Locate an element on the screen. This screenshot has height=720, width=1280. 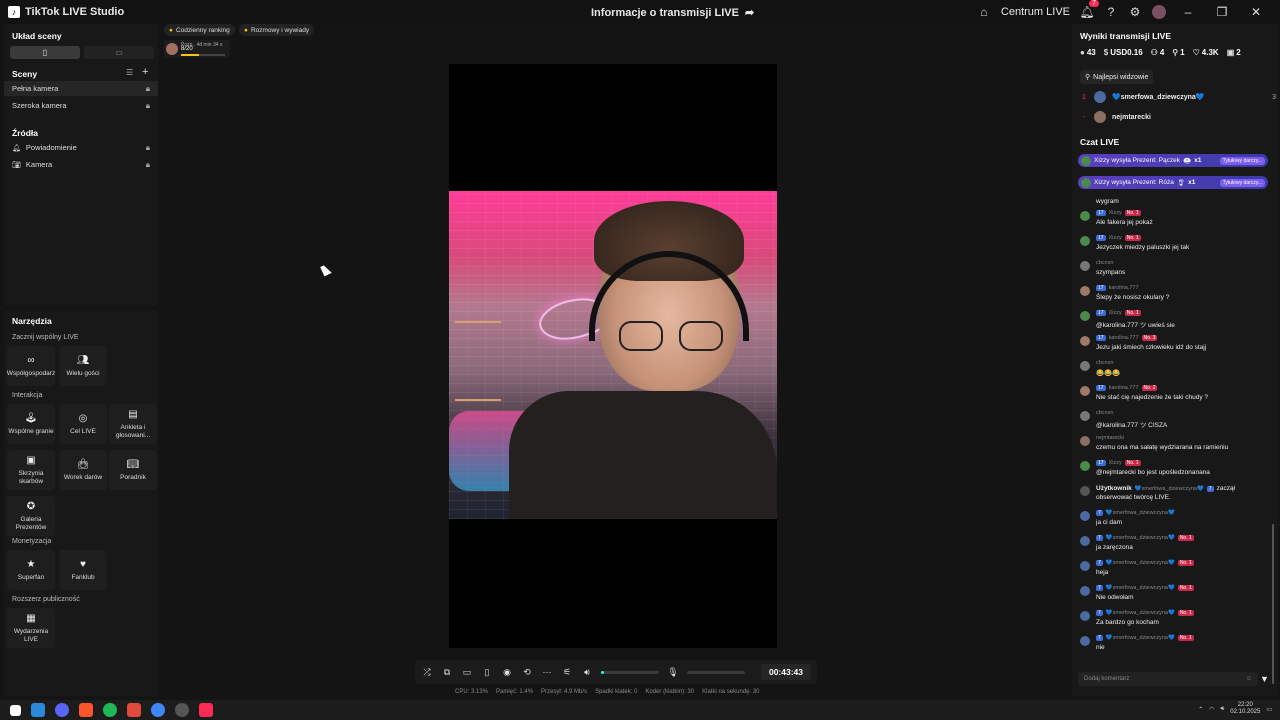
guide-button: 📖︎ Poradnik is located at coordinates (133, 470).